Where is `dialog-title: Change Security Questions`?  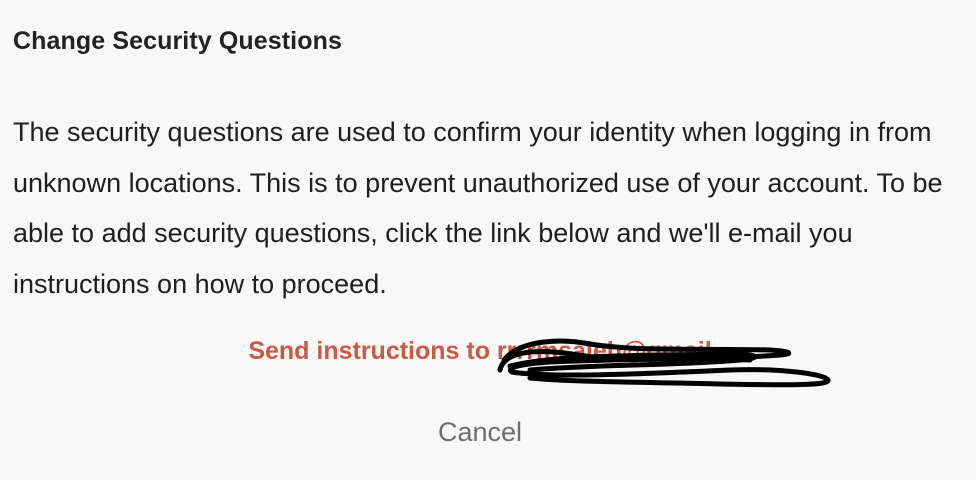
dialog-title: Change Security Questions is located at coordinates (177, 41).